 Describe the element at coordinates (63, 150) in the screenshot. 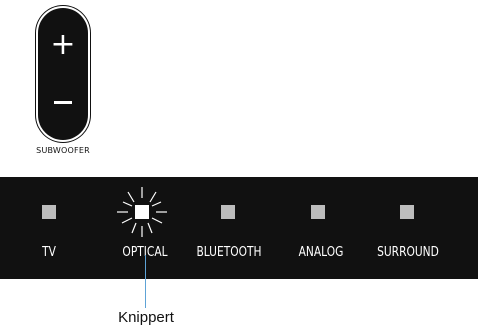

I see `subwoofer-label: SUBWOOFER` at that location.